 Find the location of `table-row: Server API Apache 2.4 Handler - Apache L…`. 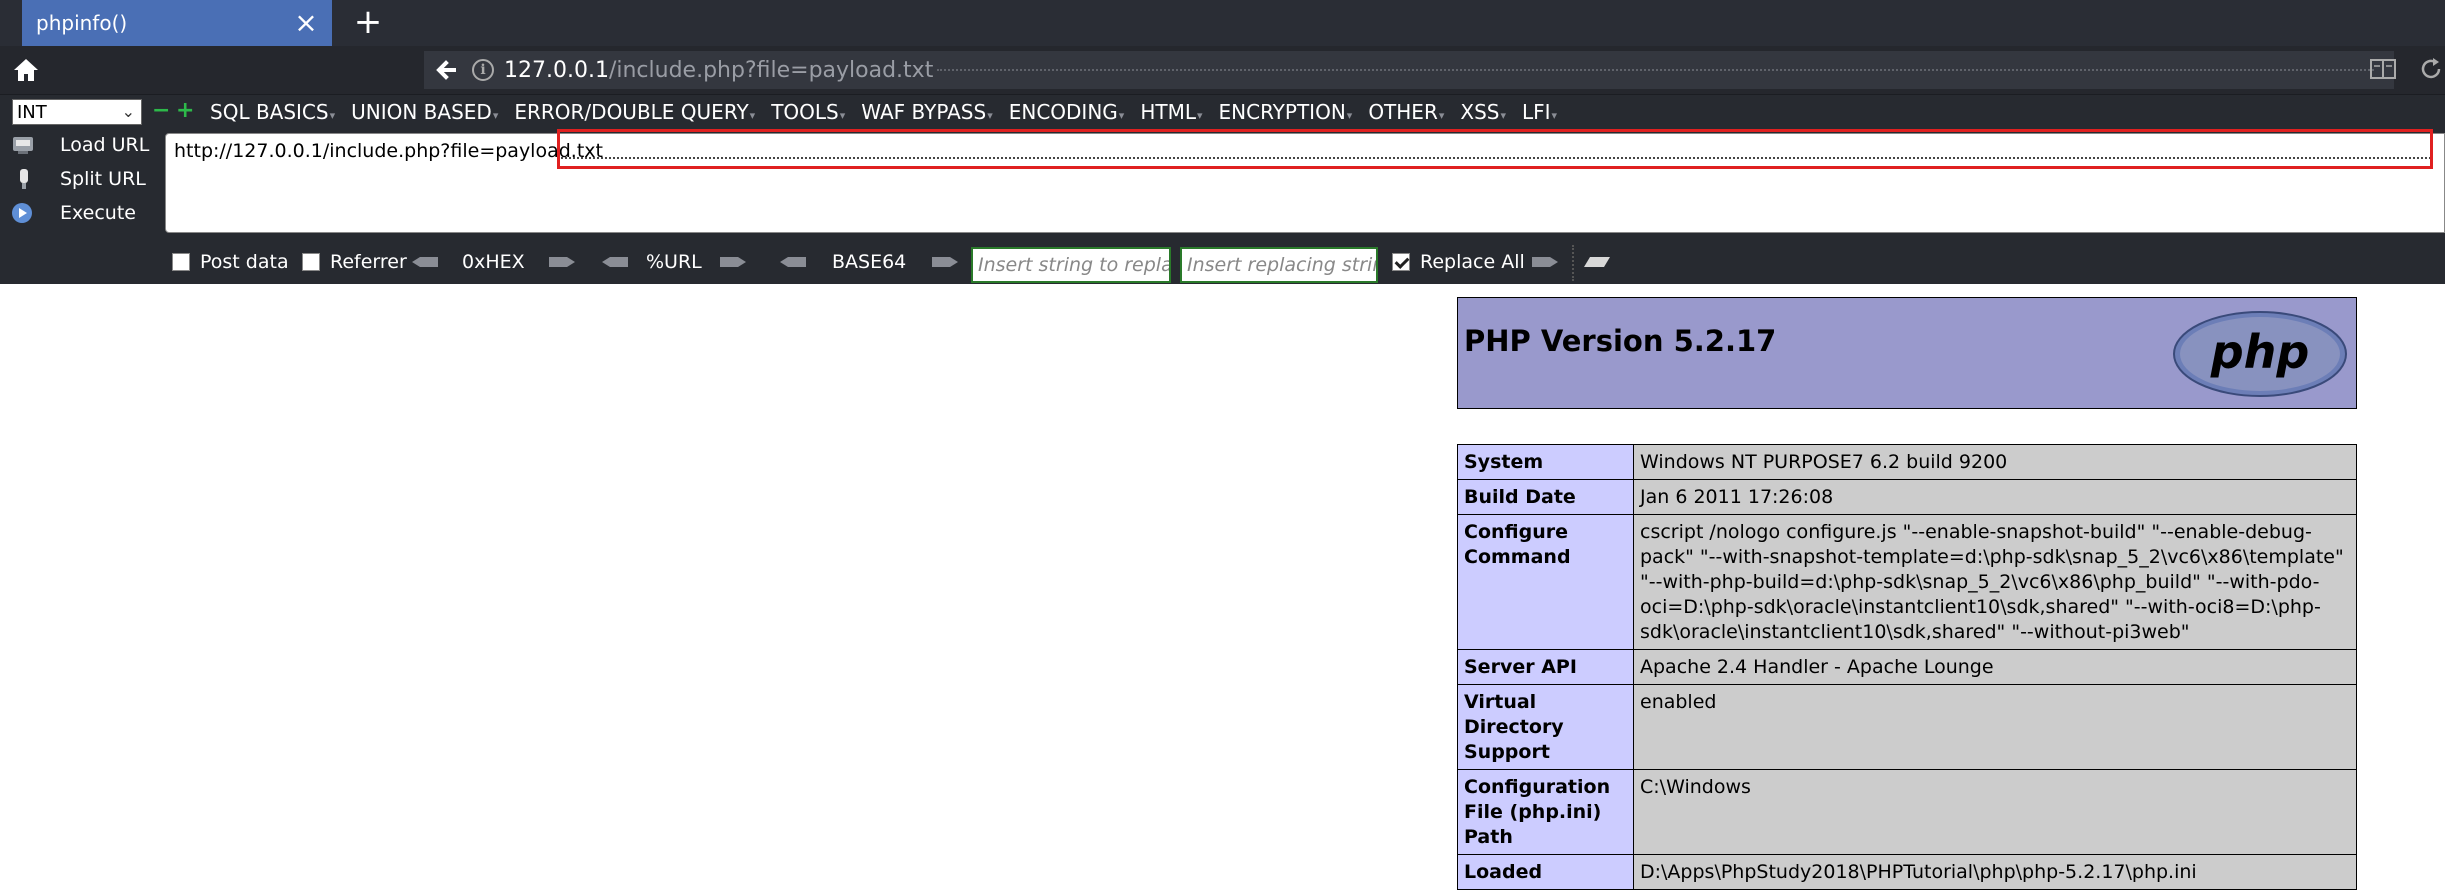

table-row: Server API Apache 2.4 Handler - Apache L… is located at coordinates (1907, 667).